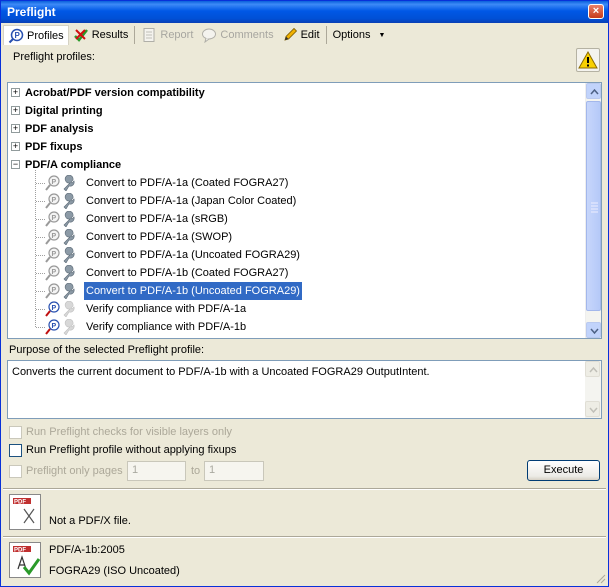 Image resolution: width=609 pixels, height=587 pixels. I want to click on from-page-input: 1, so click(156, 471).